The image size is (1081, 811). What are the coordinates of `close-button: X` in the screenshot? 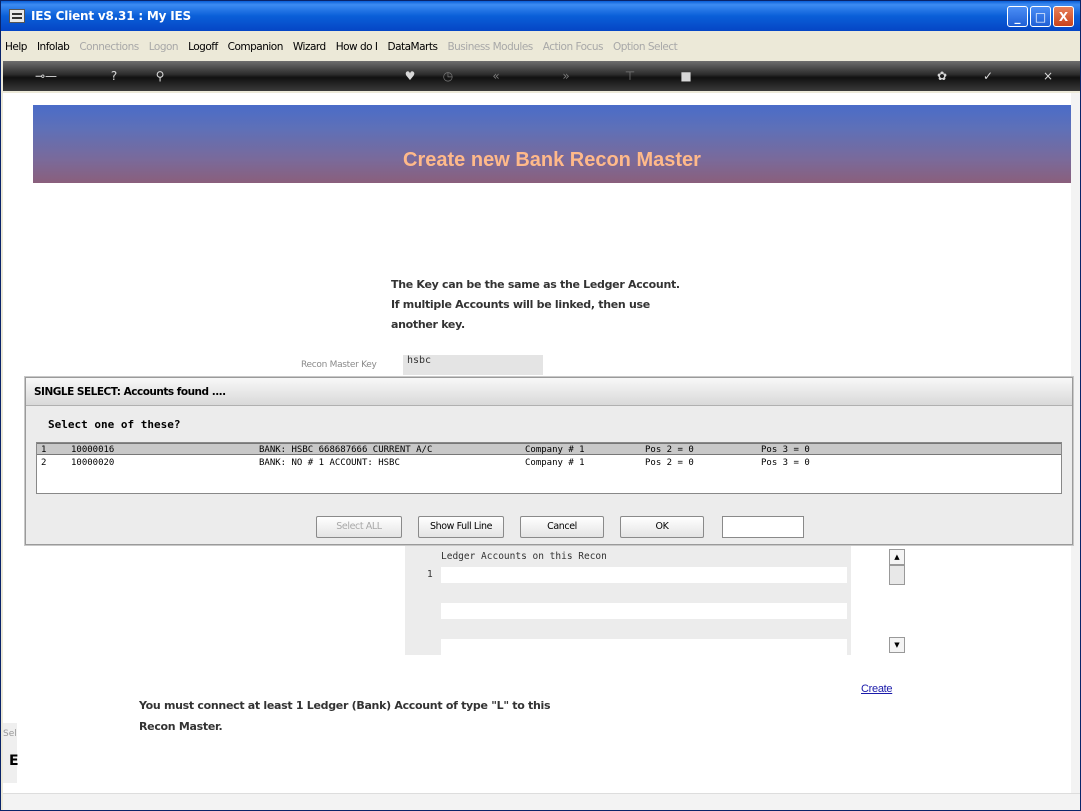 It's located at (1063, 16).